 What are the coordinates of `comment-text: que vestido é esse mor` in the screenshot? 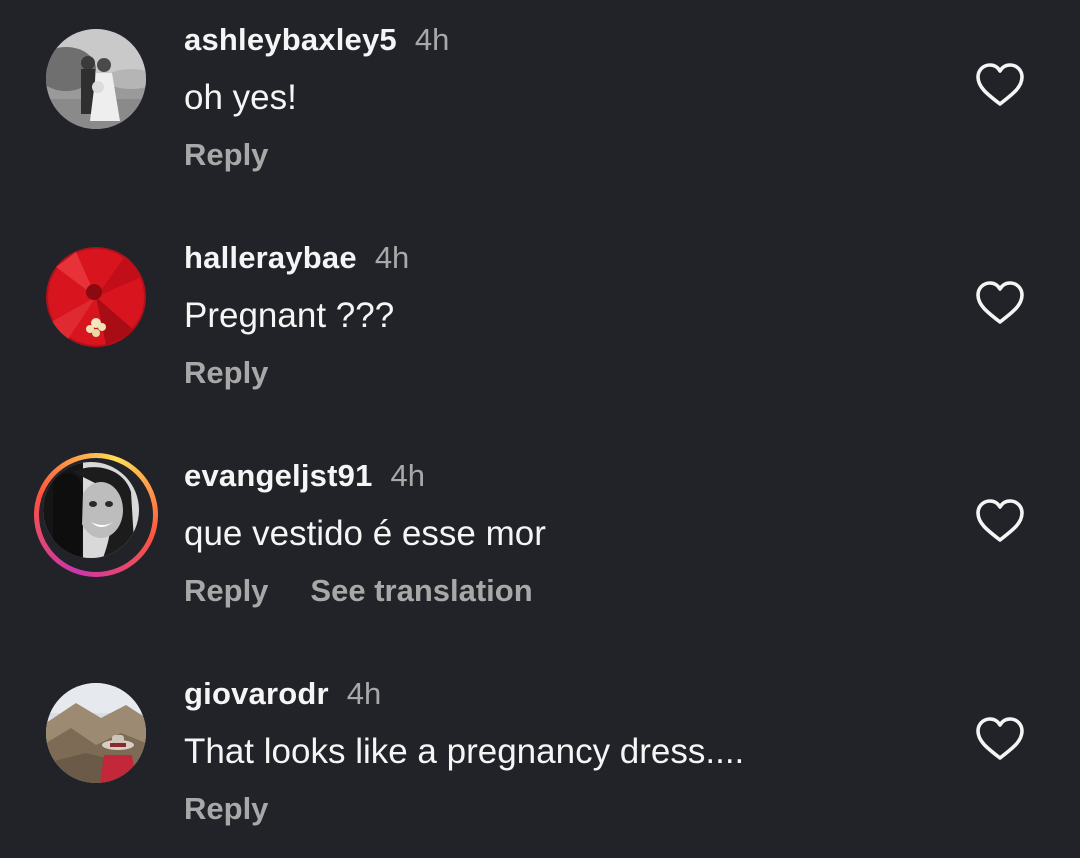 It's located at (365, 533).